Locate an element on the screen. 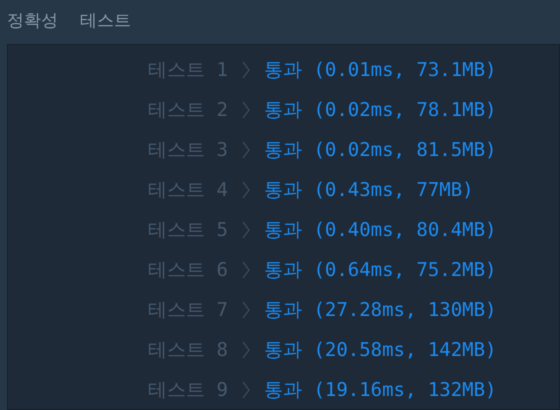  section-subtitle: 테스트 is located at coordinates (105, 22).